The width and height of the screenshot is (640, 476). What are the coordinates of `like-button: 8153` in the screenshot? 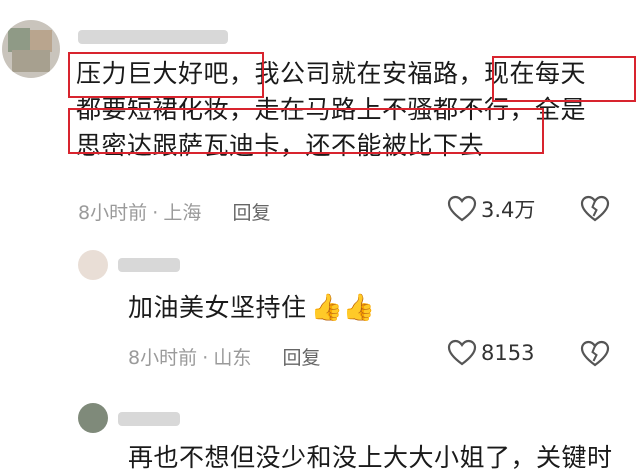 It's located at (490, 353).